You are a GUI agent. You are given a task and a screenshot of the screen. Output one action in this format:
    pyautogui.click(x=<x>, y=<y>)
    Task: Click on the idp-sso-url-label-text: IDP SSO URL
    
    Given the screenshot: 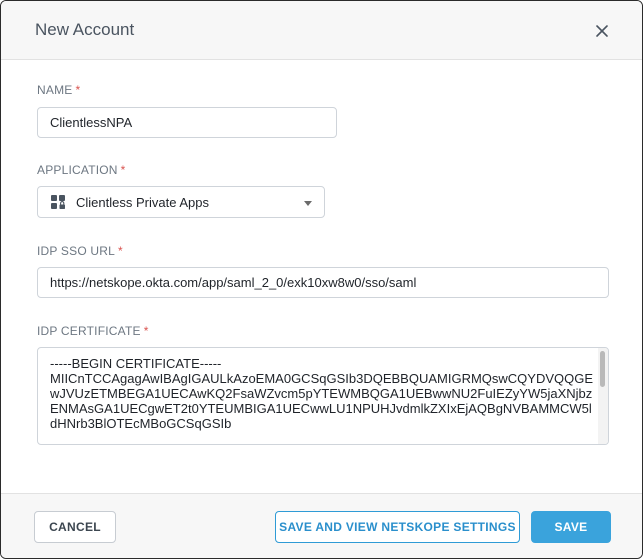 What is the action you would take?
    pyautogui.click(x=76, y=251)
    